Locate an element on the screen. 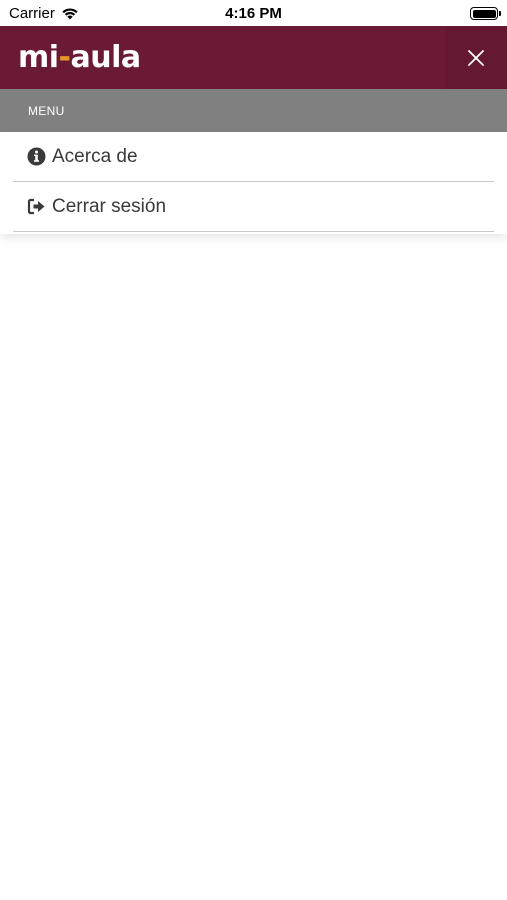 This screenshot has width=507, height=900. logo-text-mi: mi is located at coordinates (38, 57).